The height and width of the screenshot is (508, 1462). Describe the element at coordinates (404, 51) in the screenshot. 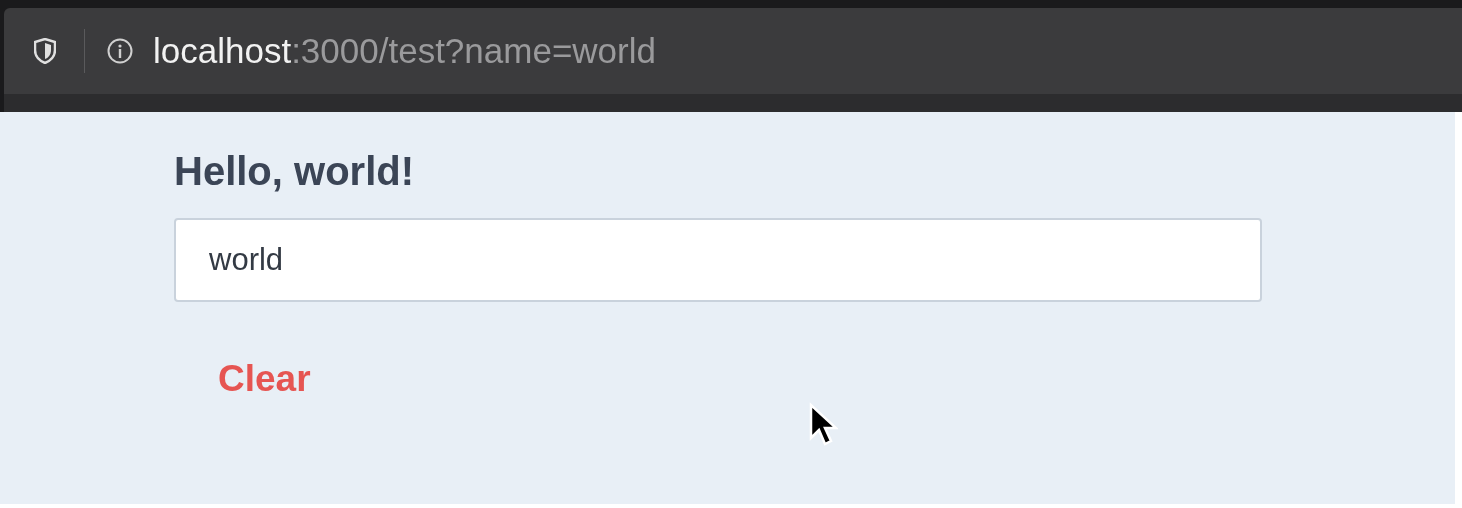

I see `url-text: localhost:3000/test?name=world` at that location.